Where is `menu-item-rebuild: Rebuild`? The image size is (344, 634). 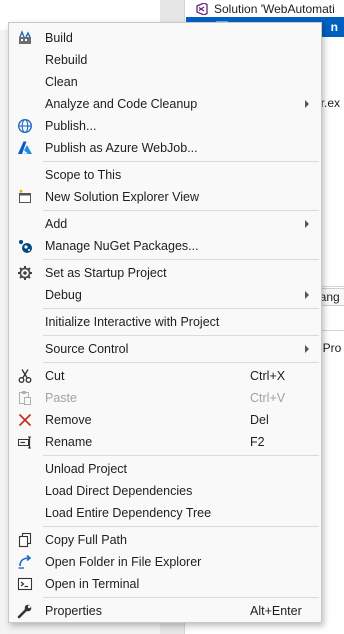 menu-item-rebuild: Rebuild is located at coordinates (165, 60).